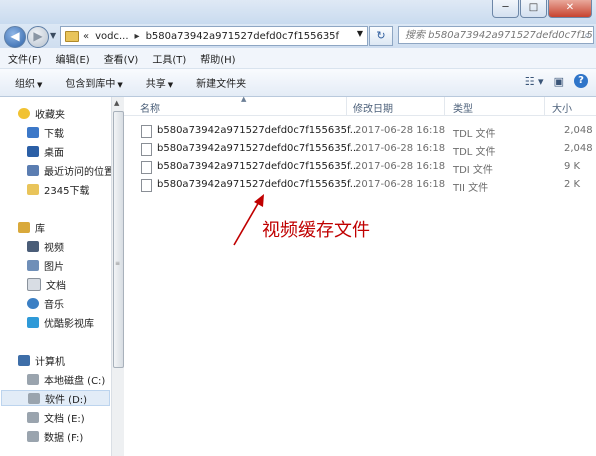  I want to click on sidebar-item-recent: 最近访问的位置, so click(70, 170).